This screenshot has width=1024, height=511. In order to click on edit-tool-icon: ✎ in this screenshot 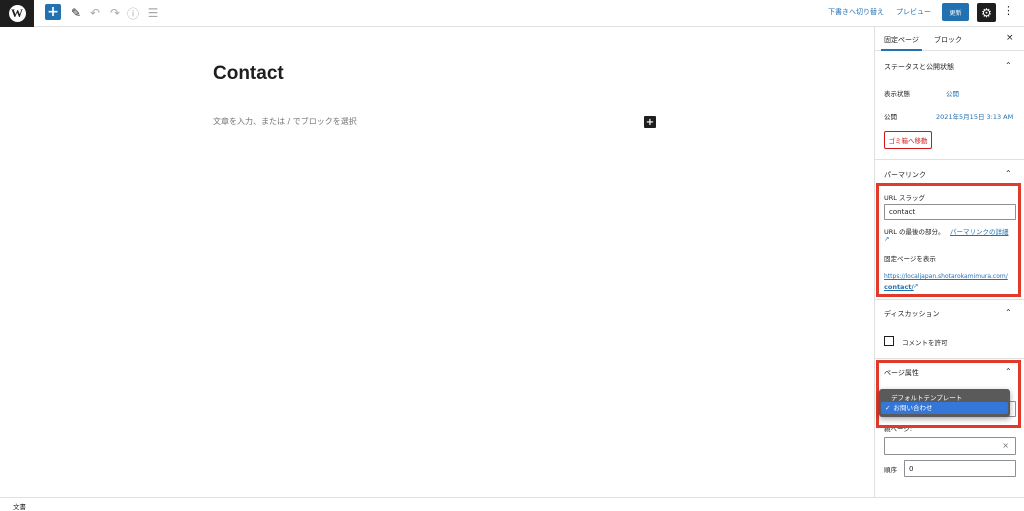, I will do `click(76, 13)`.